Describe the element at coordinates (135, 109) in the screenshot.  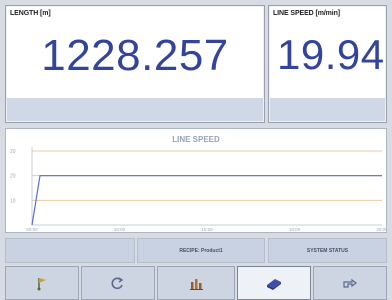
I see `length-panel-footer` at that location.